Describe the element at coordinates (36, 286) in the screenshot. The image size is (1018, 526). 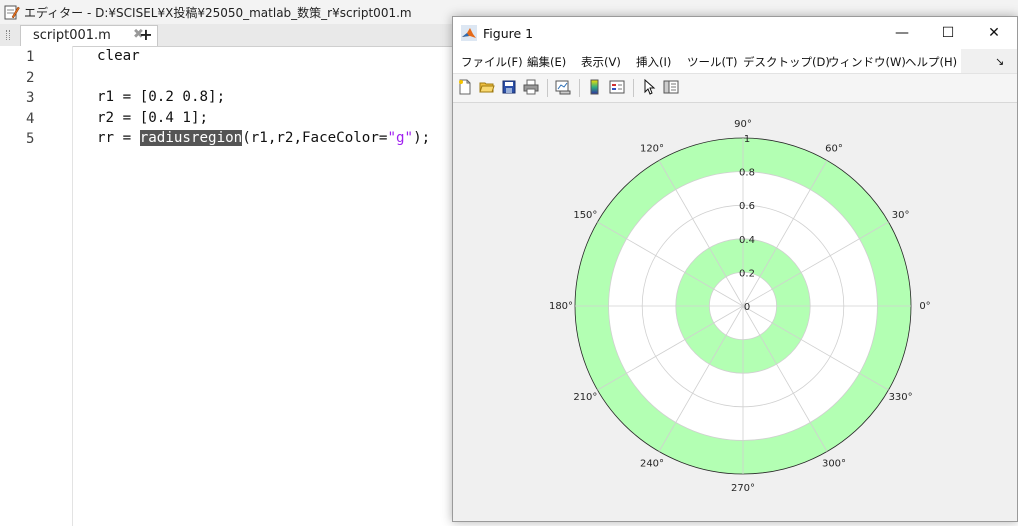
I see `line-number-gutter: 1 2 3 4 5` at that location.